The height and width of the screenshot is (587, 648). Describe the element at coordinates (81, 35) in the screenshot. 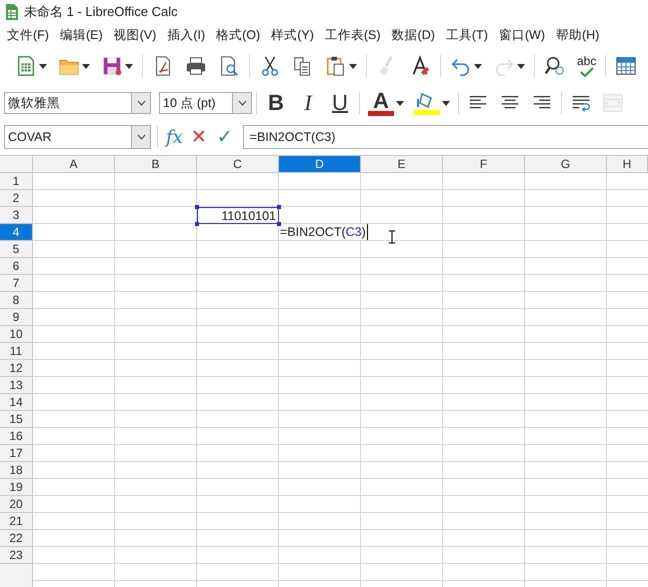

I see `menu-item: 编辑(E)` at that location.